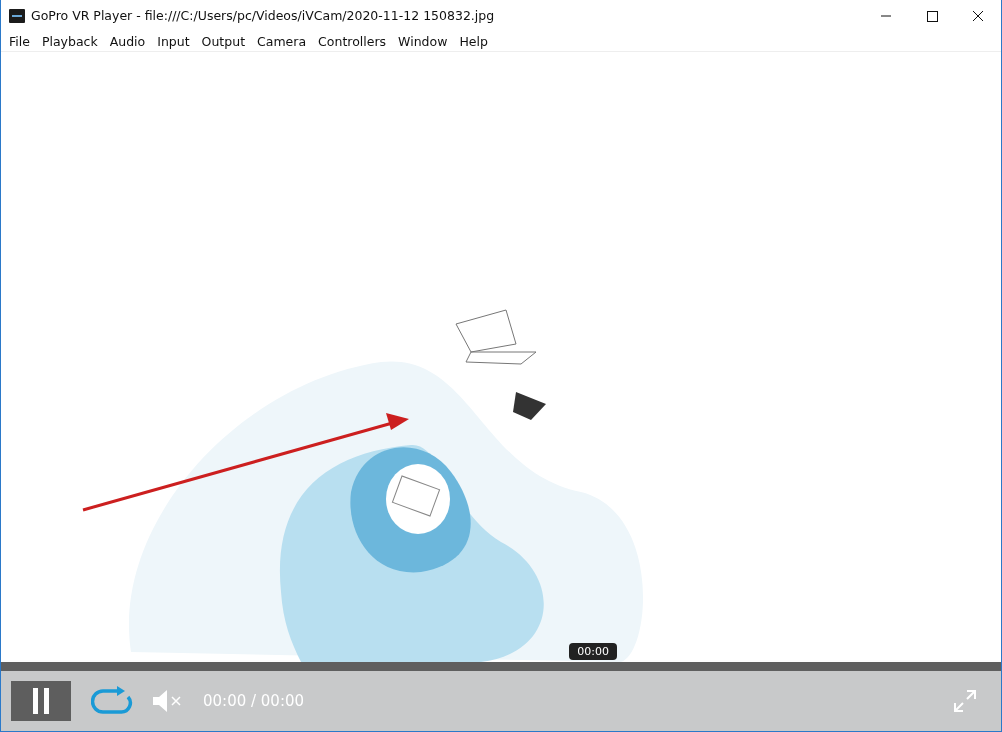 The image size is (1002, 732). Describe the element at coordinates (593, 651) in the screenshot. I see `time-tooltip: 00:00` at that location.